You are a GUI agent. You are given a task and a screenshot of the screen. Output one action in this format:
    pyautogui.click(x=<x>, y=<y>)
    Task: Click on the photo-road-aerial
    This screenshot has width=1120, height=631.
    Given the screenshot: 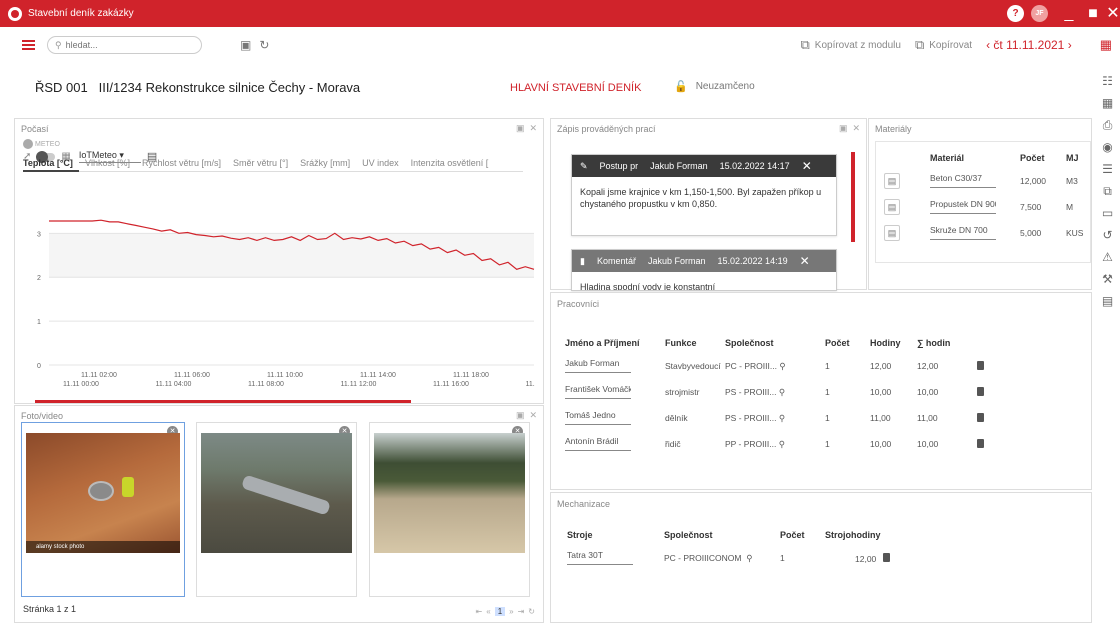 What is the action you would take?
    pyautogui.click(x=276, y=493)
    